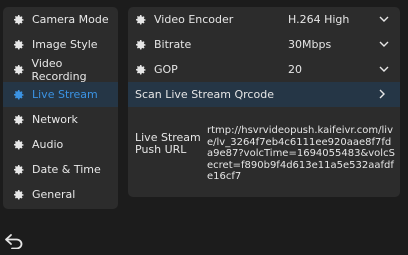 The height and width of the screenshot is (255, 408). What do you see at coordinates (70, 19) in the screenshot?
I see `sidebar-item-label: Camera Mode` at bounding box center [70, 19].